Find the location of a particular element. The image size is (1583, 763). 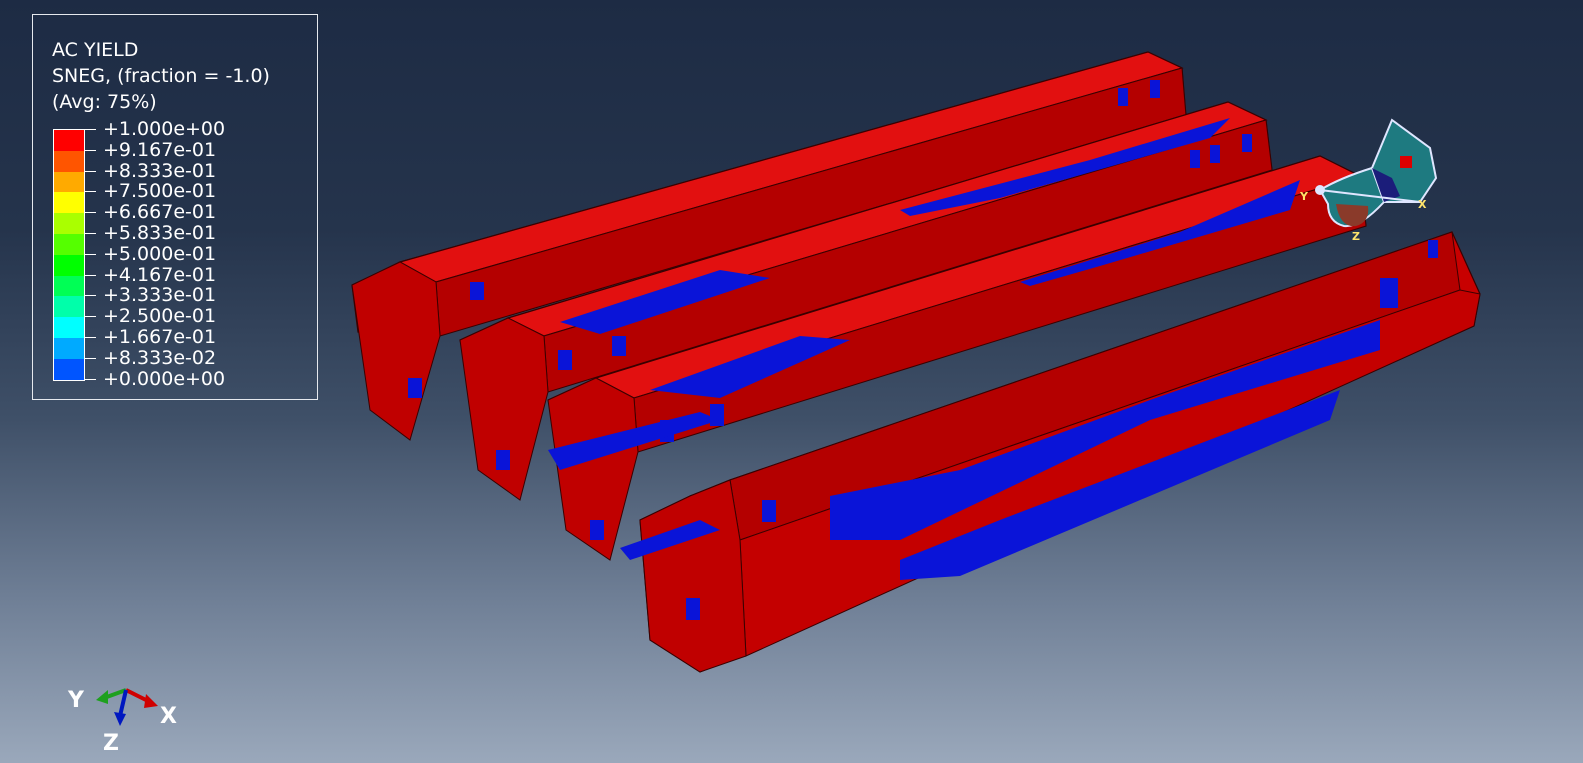

triad-y-label: Y is located at coordinates (76, 700).